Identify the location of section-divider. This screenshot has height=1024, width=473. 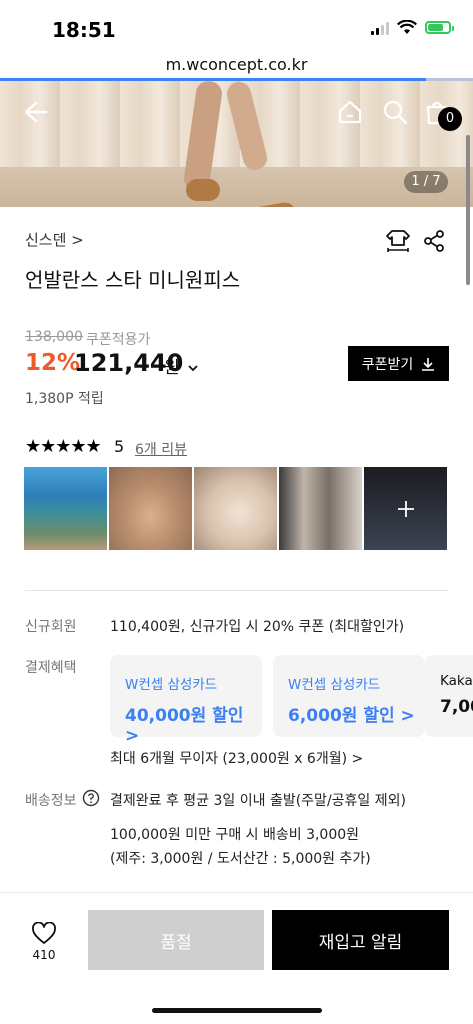
(237, 590).